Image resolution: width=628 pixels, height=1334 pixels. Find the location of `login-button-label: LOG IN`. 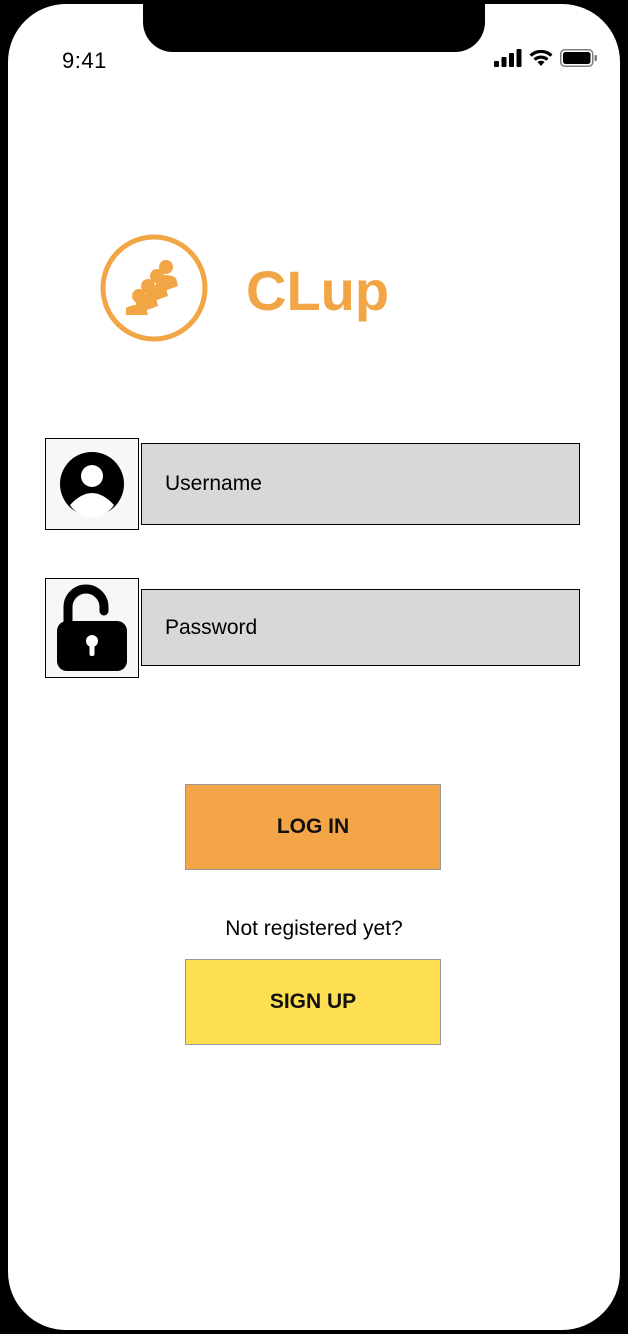

login-button-label: LOG IN is located at coordinates (313, 826).